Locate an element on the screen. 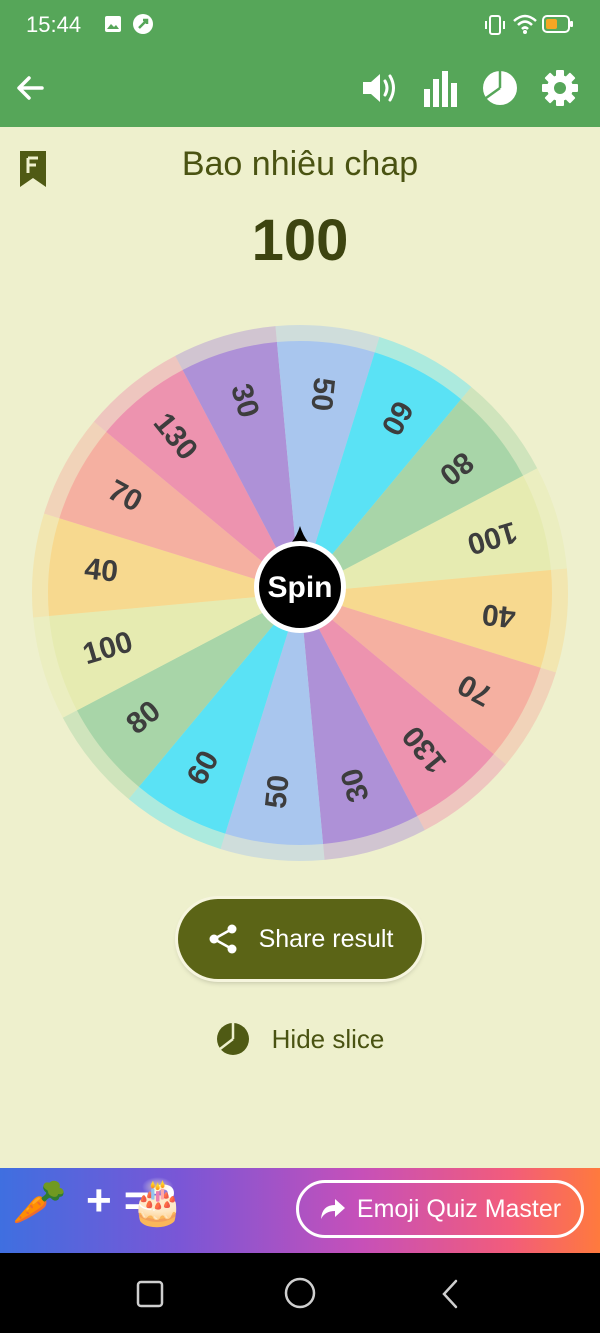  back-arrow-icon is located at coordinates (30, 88).